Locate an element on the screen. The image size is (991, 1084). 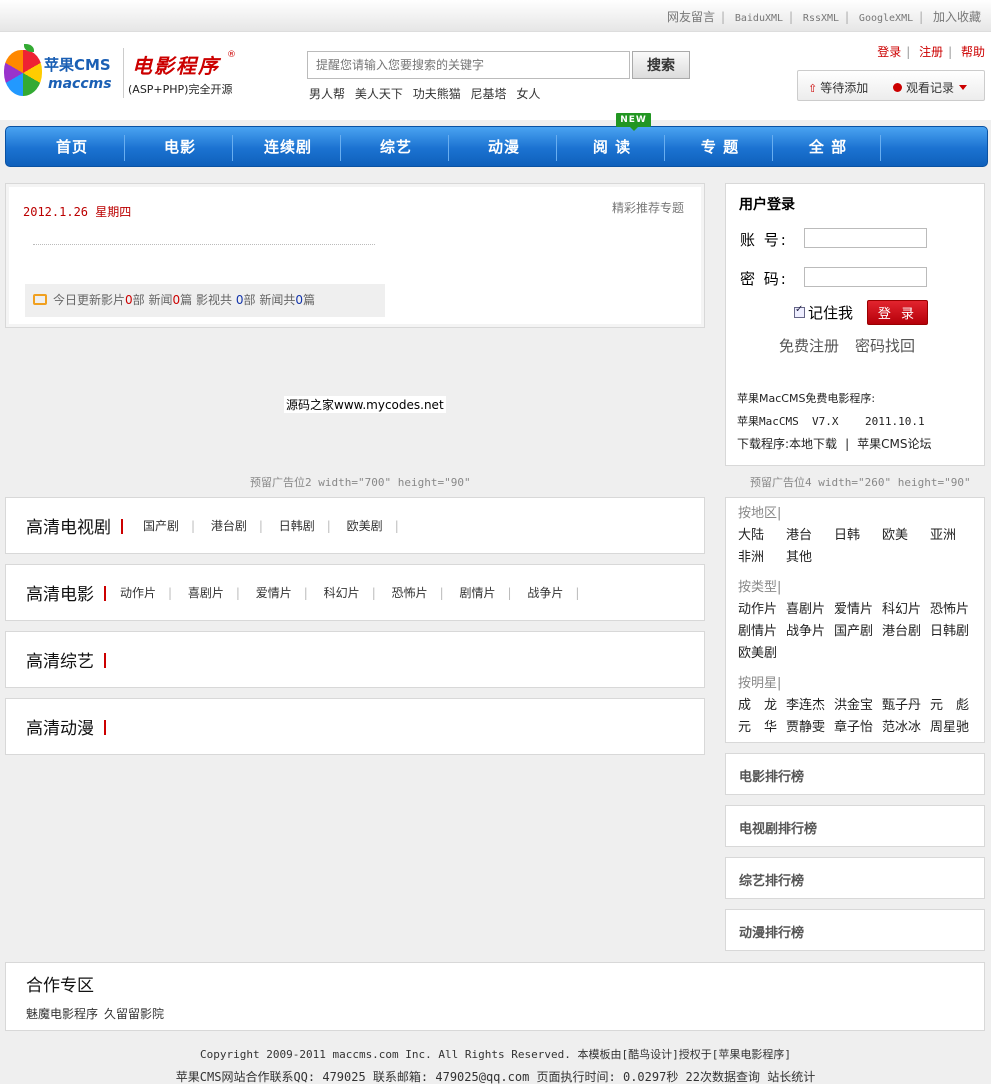
nav-item-anime: 动漫 is located at coordinates (504, 147).